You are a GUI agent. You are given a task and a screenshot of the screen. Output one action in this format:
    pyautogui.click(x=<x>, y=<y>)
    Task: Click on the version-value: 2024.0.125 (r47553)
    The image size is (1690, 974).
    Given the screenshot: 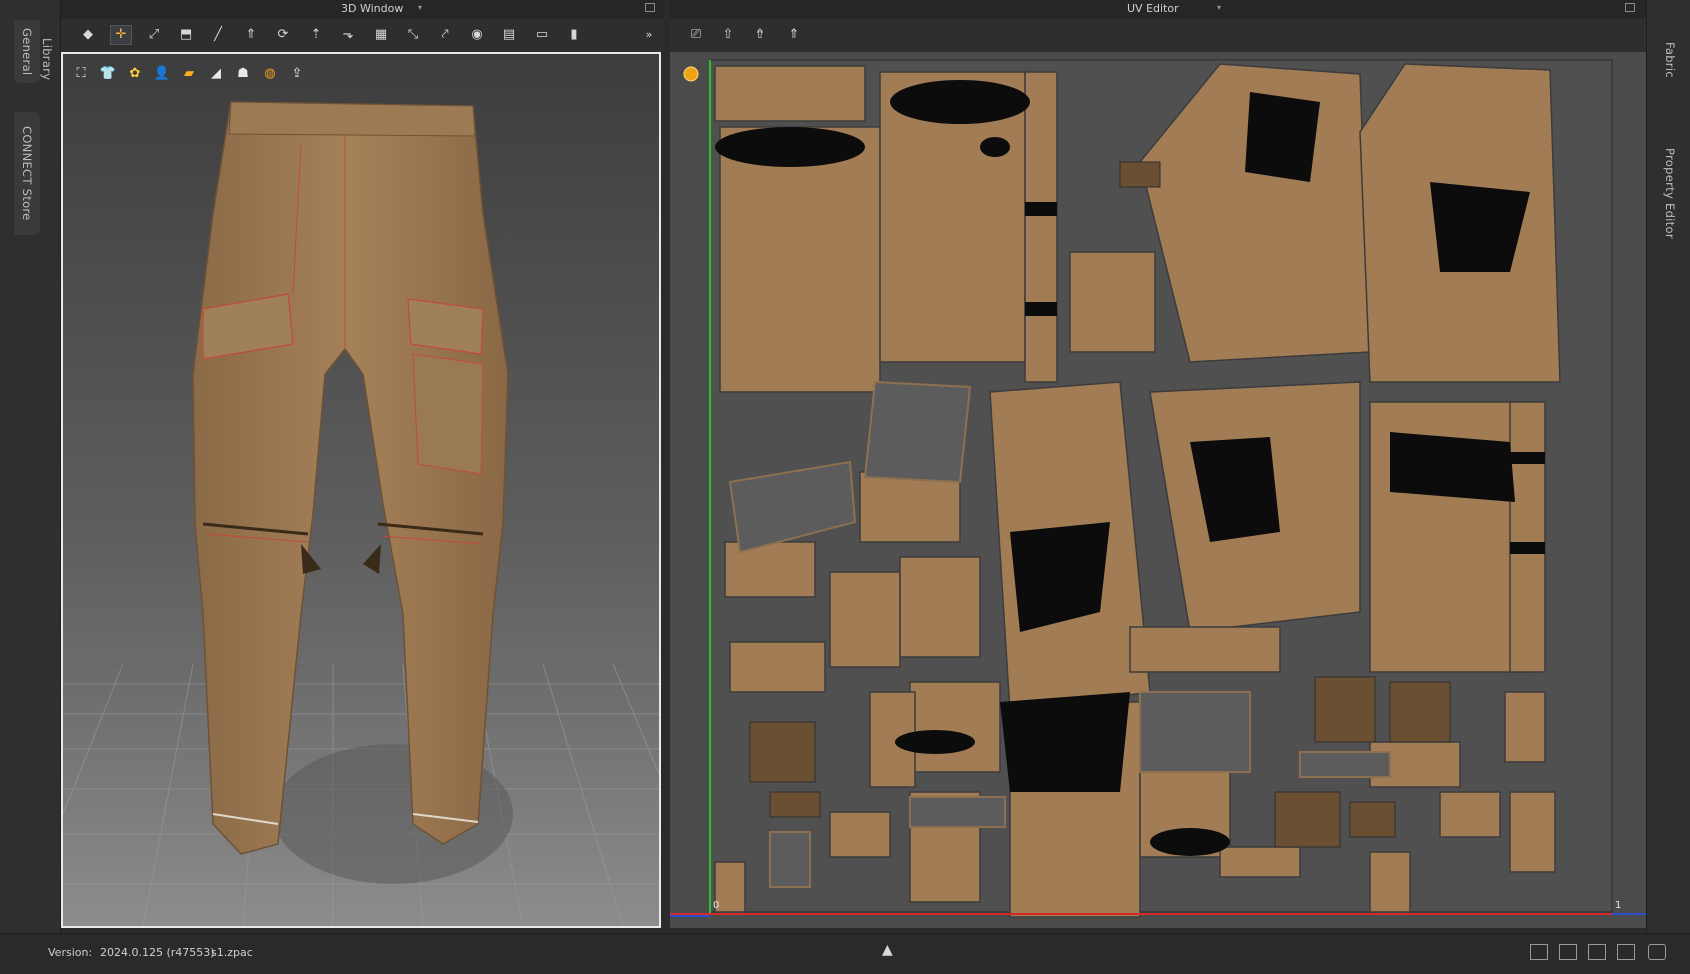 What is the action you would take?
    pyautogui.click(x=157, y=952)
    